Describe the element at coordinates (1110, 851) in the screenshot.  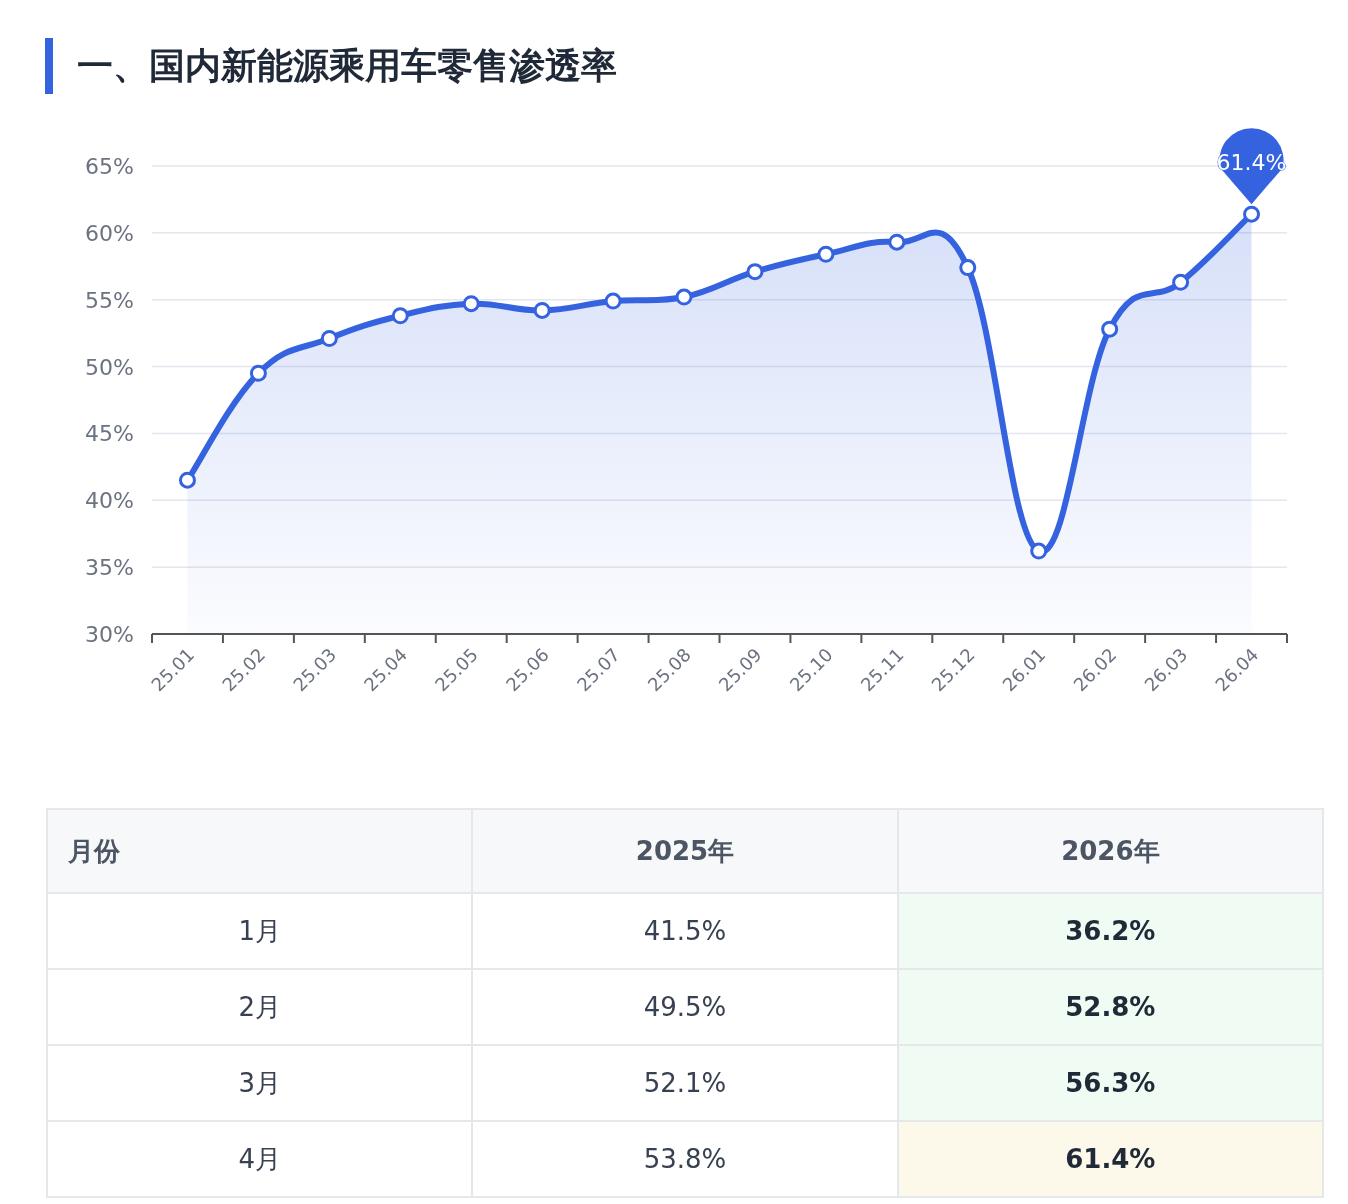
I see `column-header: 2026年` at that location.